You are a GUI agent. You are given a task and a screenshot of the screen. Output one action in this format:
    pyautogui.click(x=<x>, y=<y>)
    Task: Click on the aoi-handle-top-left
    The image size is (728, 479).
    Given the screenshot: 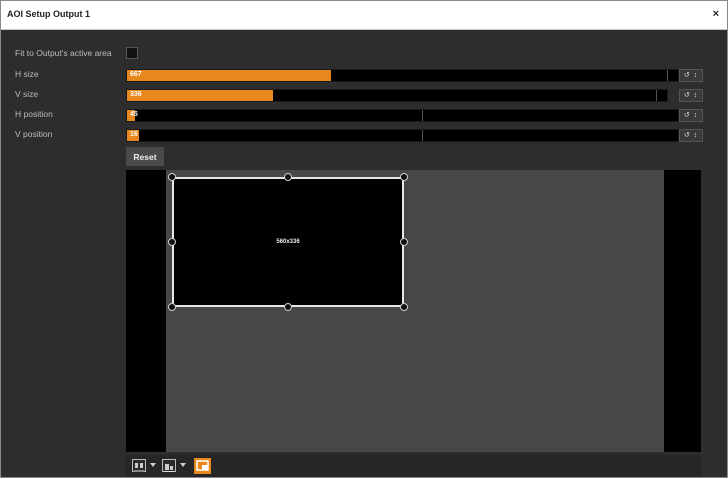 What is the action you would take?
    pyautogui.click(x=172, y=177)
    